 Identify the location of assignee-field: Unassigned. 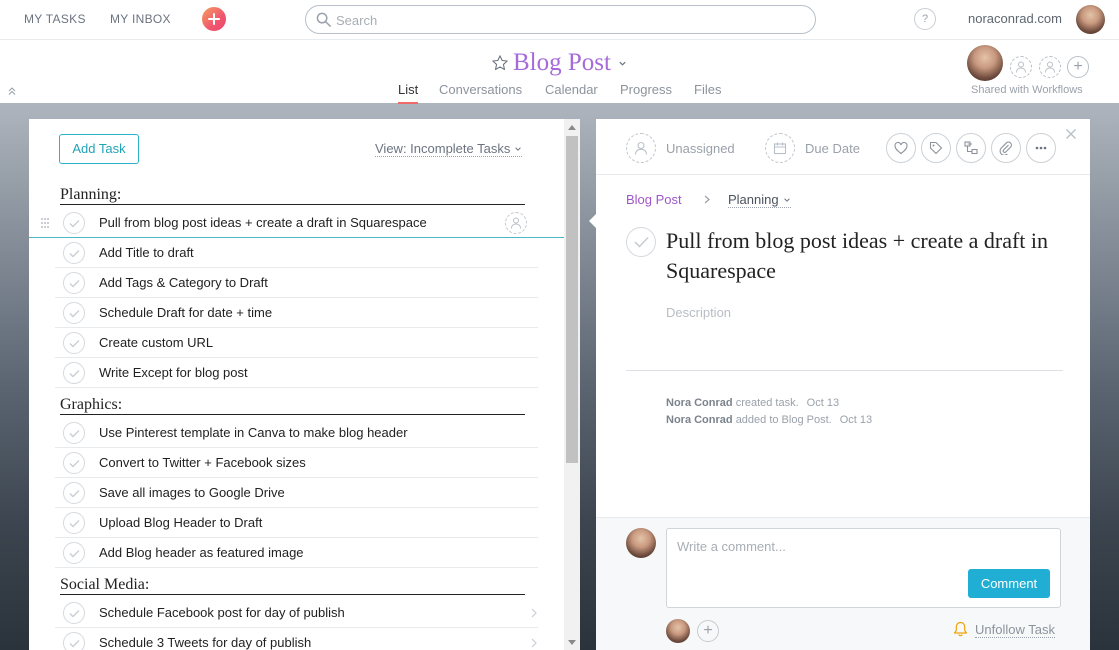
(700, 148).